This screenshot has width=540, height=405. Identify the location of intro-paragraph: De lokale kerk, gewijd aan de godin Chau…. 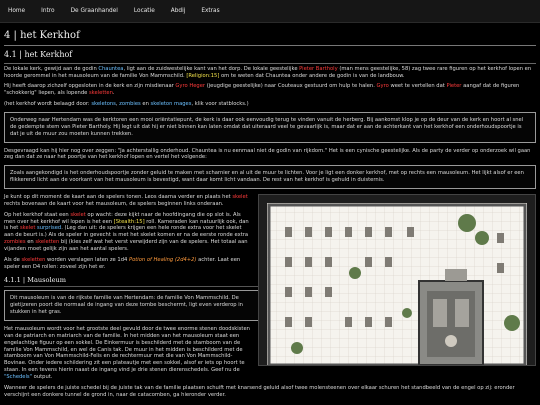
(268, 72).